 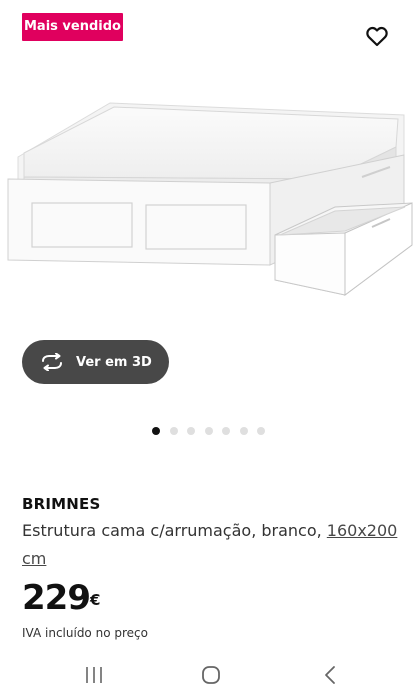 I want to click on home-button, so click(x=211, y=675).